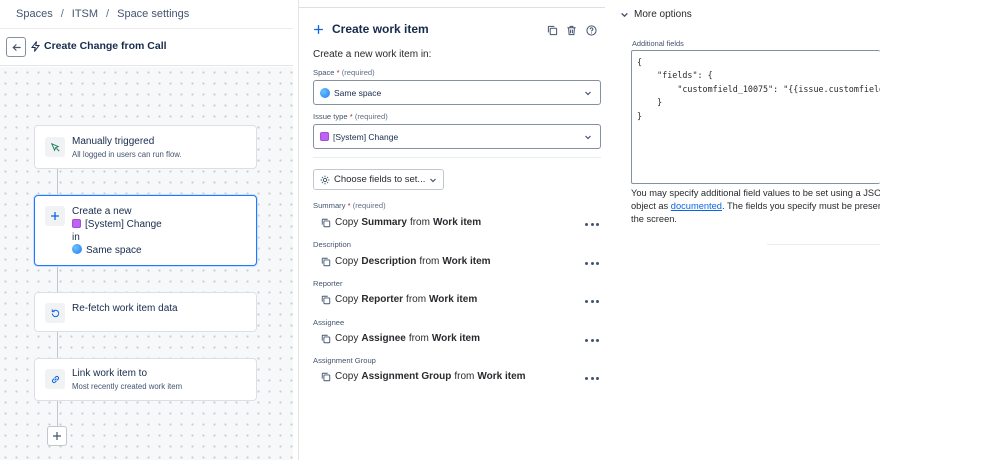 Image resolution: width=999 pixels, height=460 pixels. Describe the element at coordinates (400, 299) in the screenshot. I see `field-value-reporter: Copy Reporter from Work item` at that location.